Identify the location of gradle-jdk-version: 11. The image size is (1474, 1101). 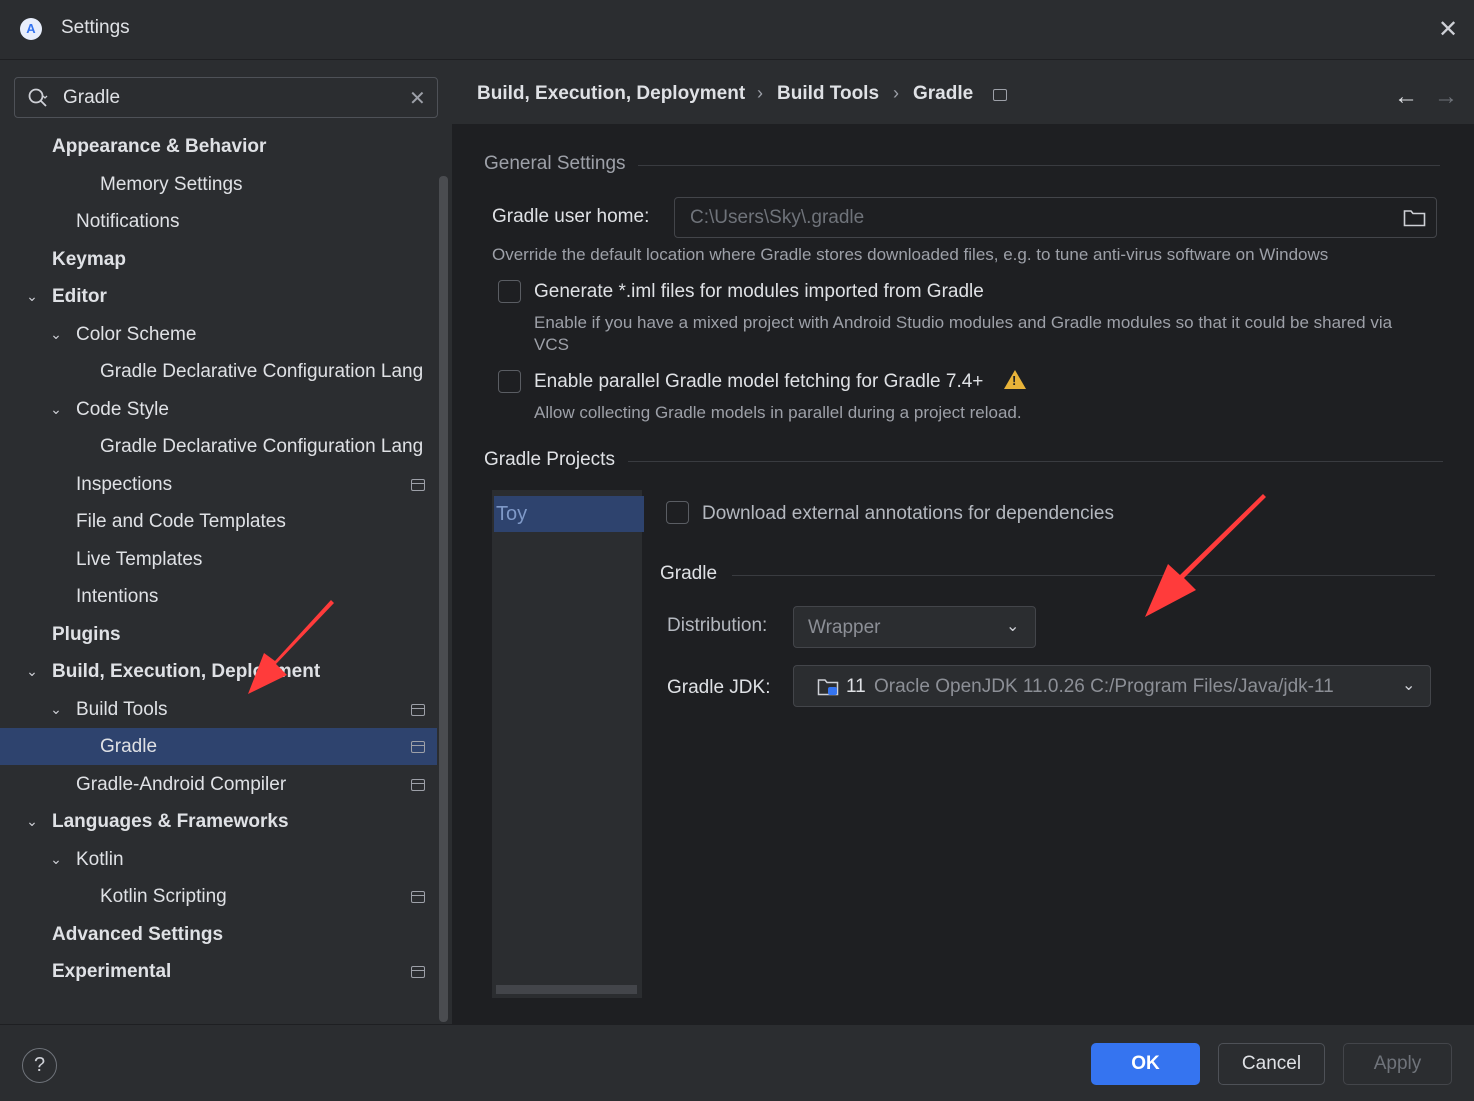
(856, 687).